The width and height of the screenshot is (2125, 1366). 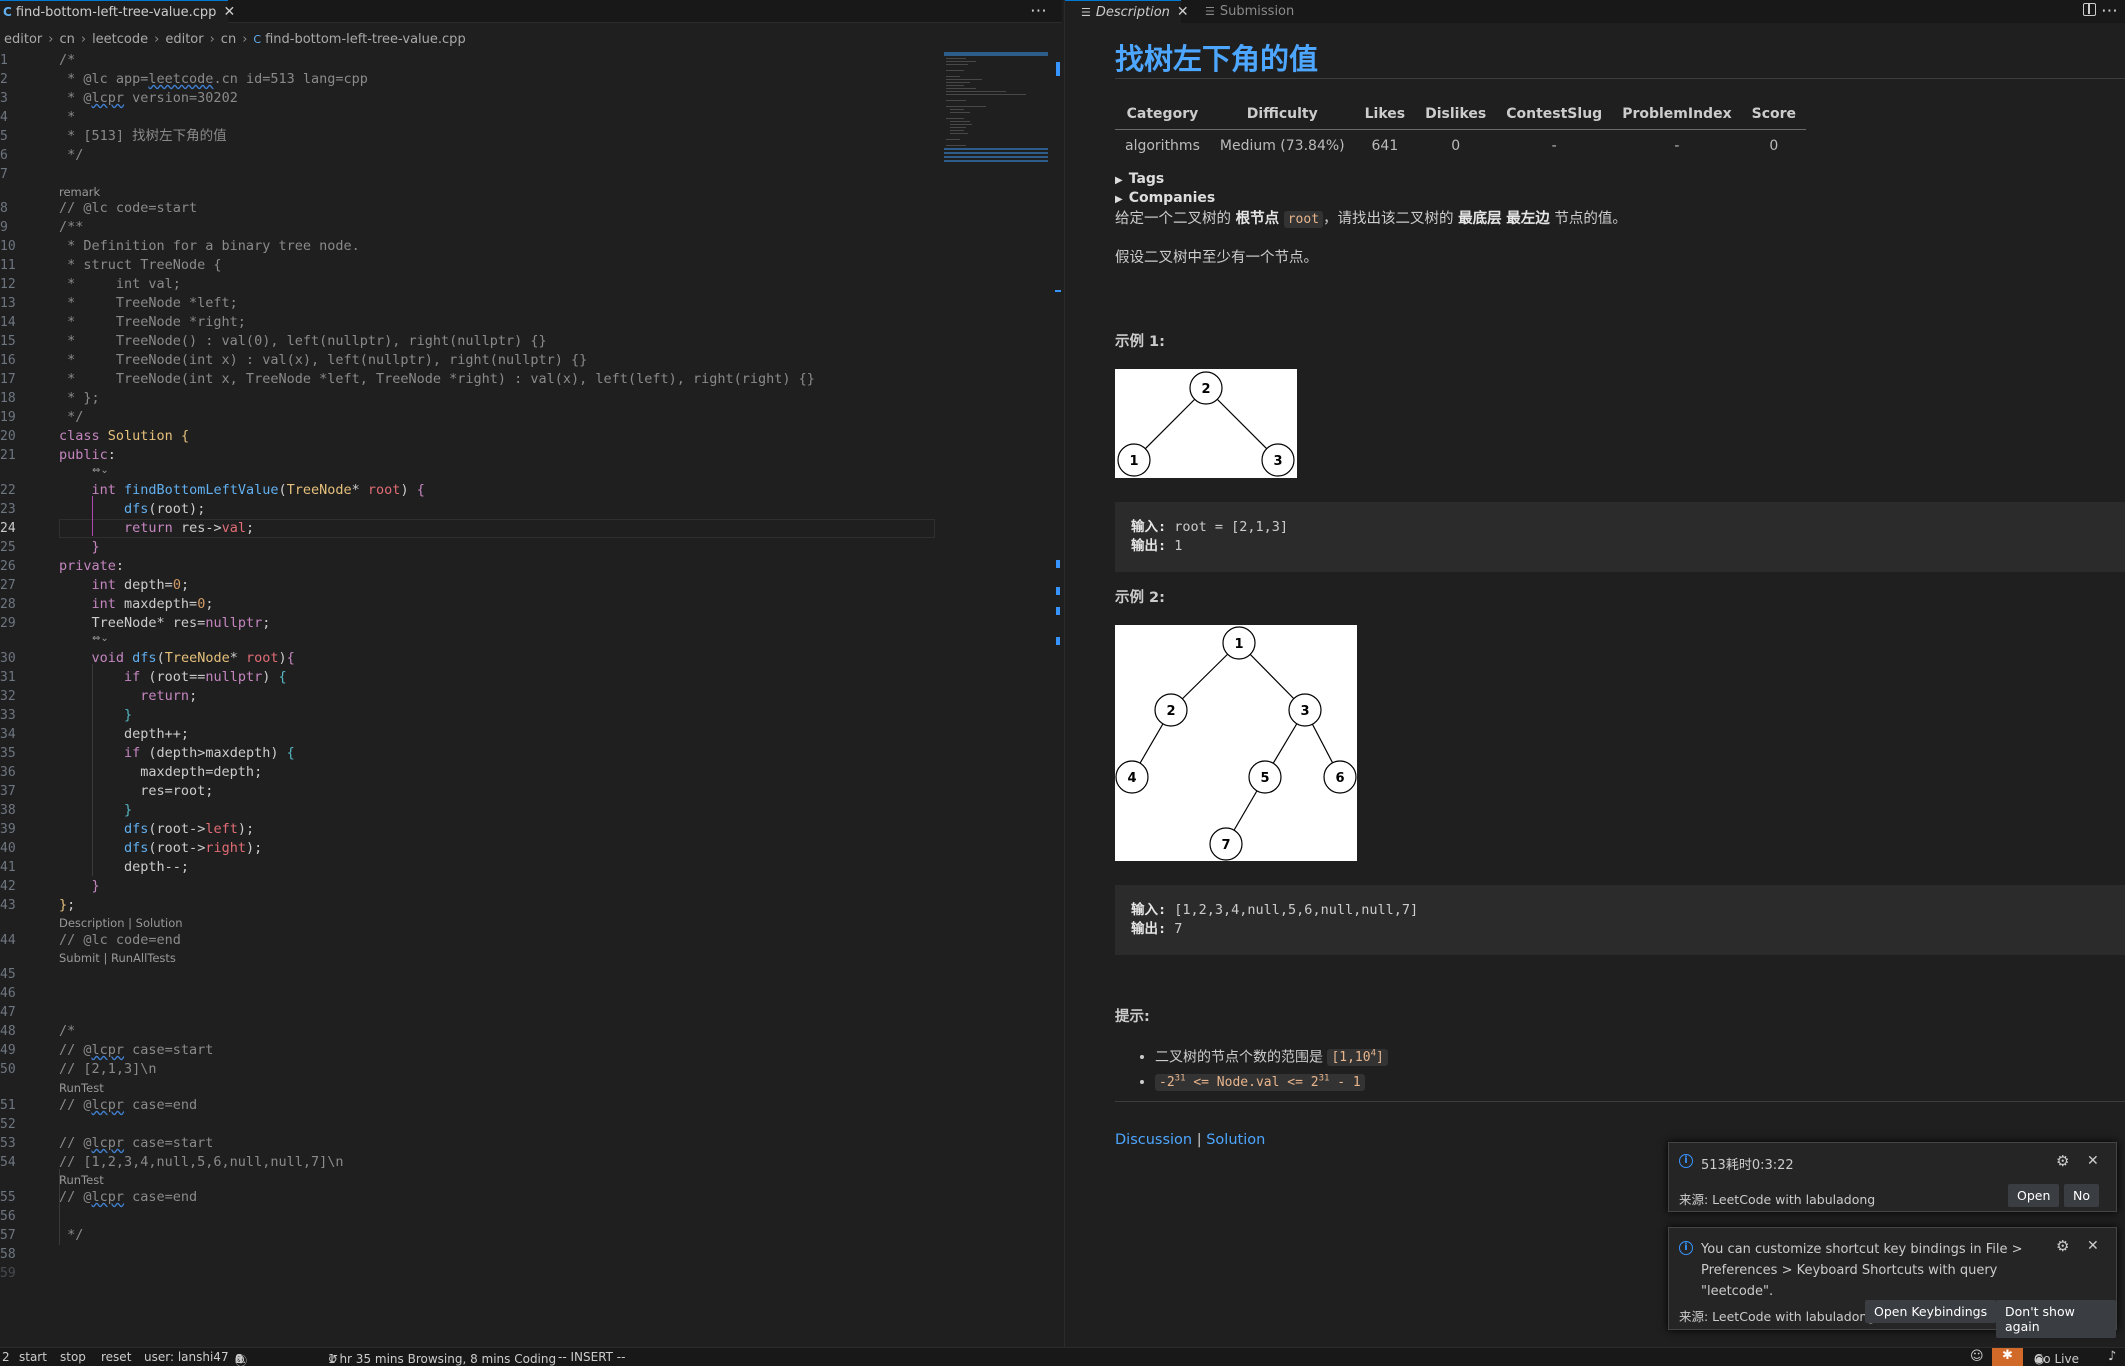 I want to click on tab-label: Description, so click(x=1132, y=12).